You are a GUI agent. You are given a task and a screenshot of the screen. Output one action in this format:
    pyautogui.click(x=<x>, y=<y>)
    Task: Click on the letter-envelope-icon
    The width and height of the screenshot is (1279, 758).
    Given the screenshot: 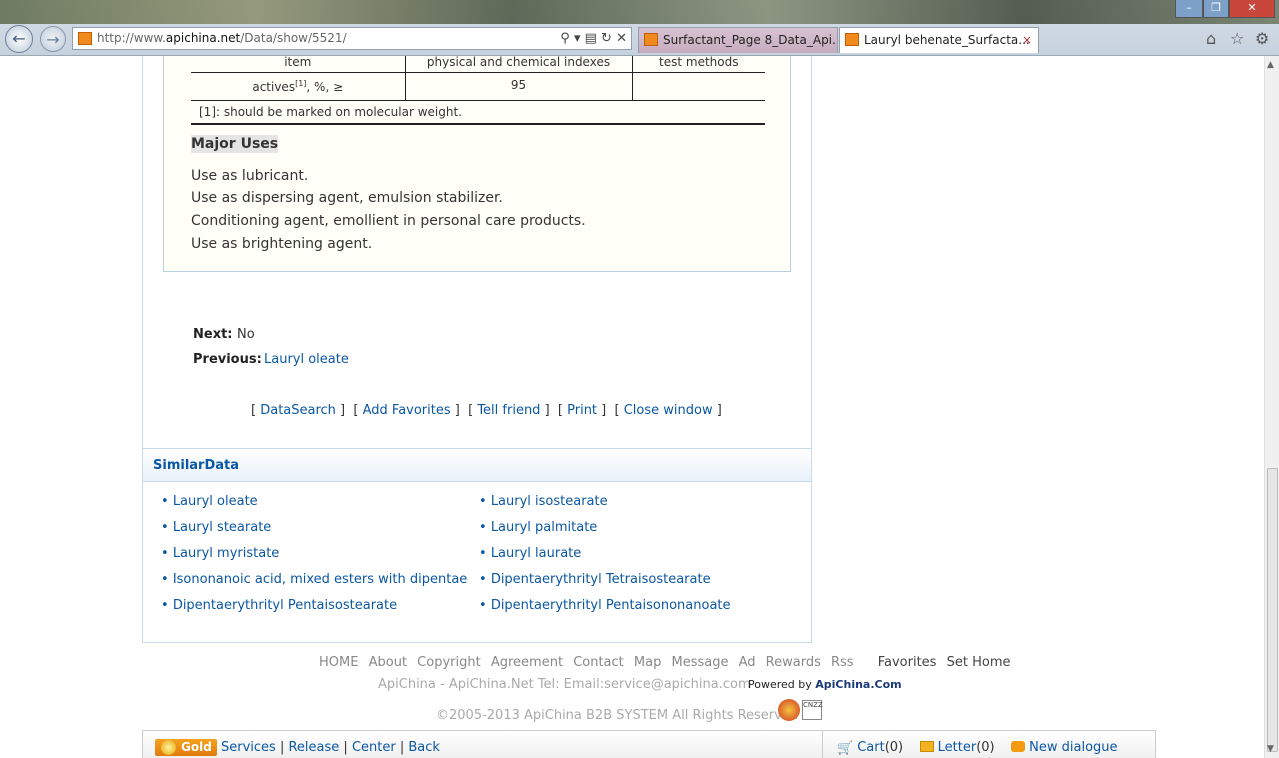 What is the action you would take?
    pyautogui.click(x=926, y=746)
    